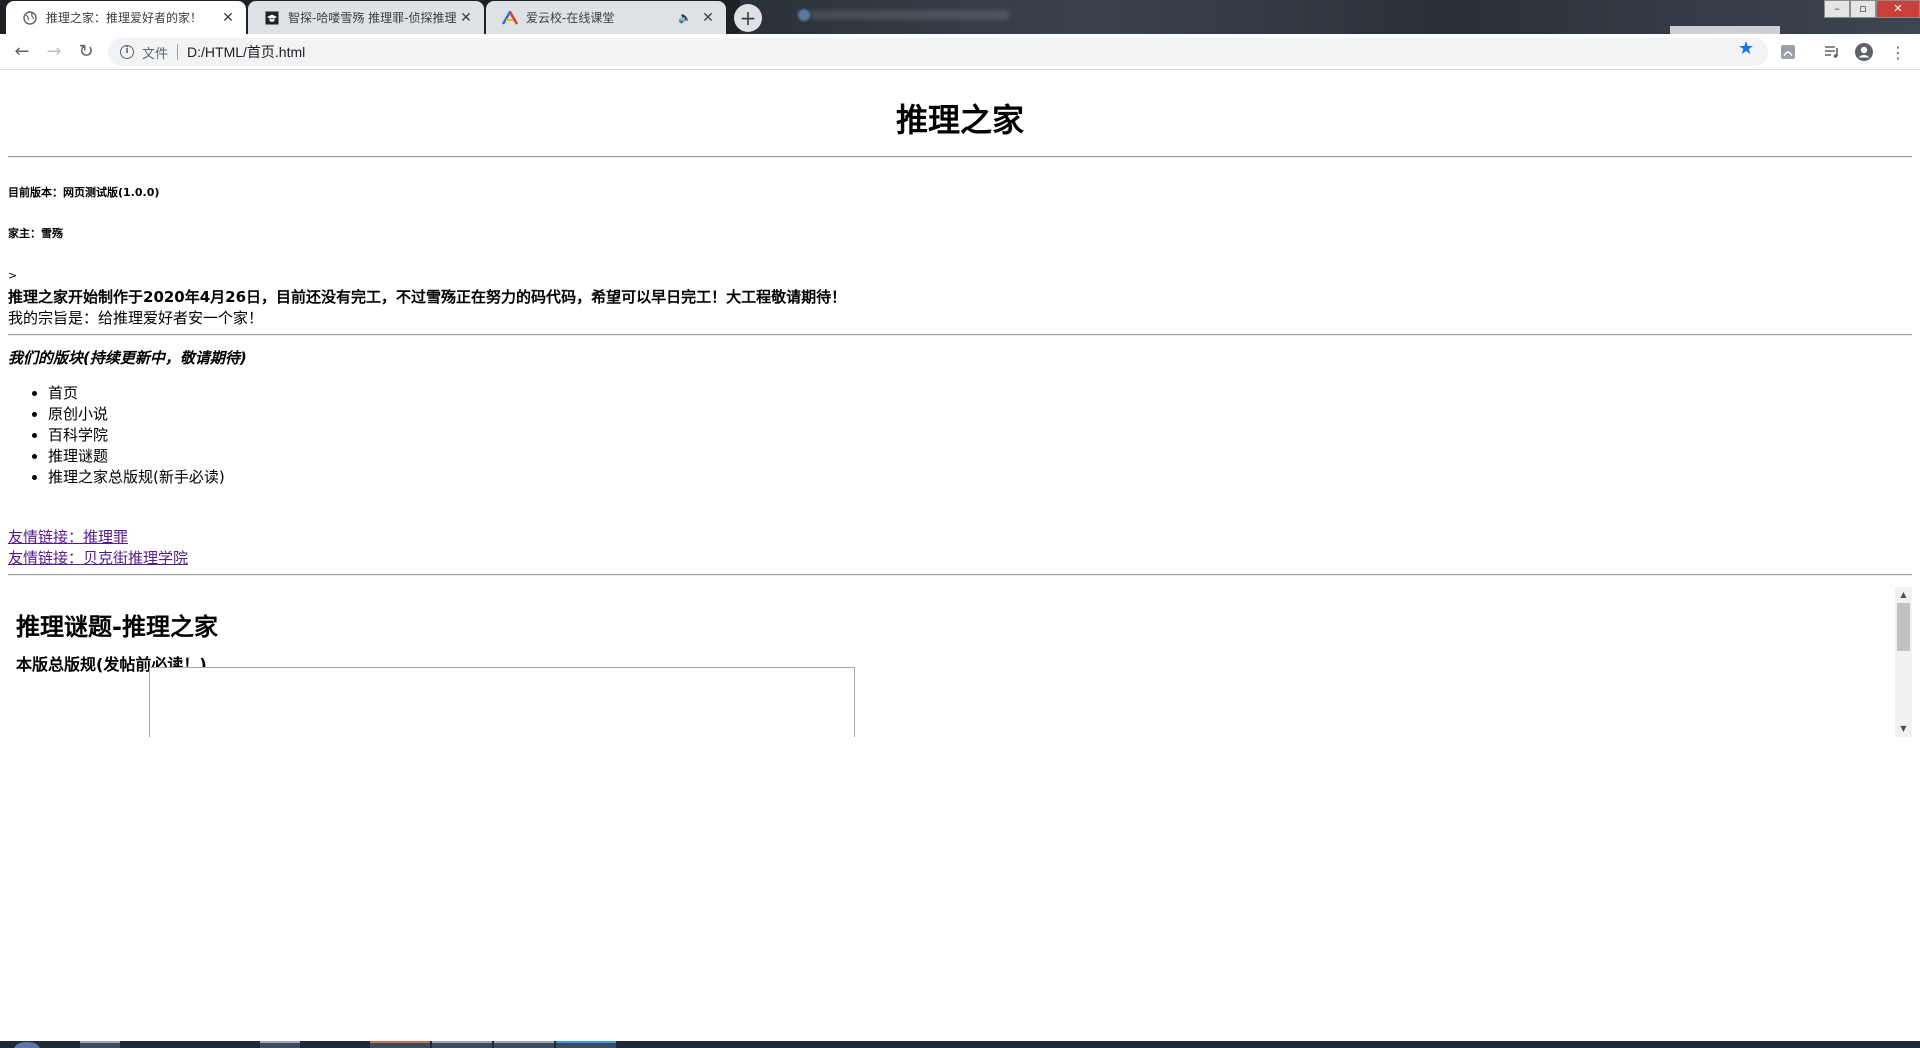 The height and width of the screenshot is (1048, 1920). Describe the element at coordinates (938, 52) in the screenshot. I see `address-bar: i 文件 D:/HTML/首页.html` at that location.